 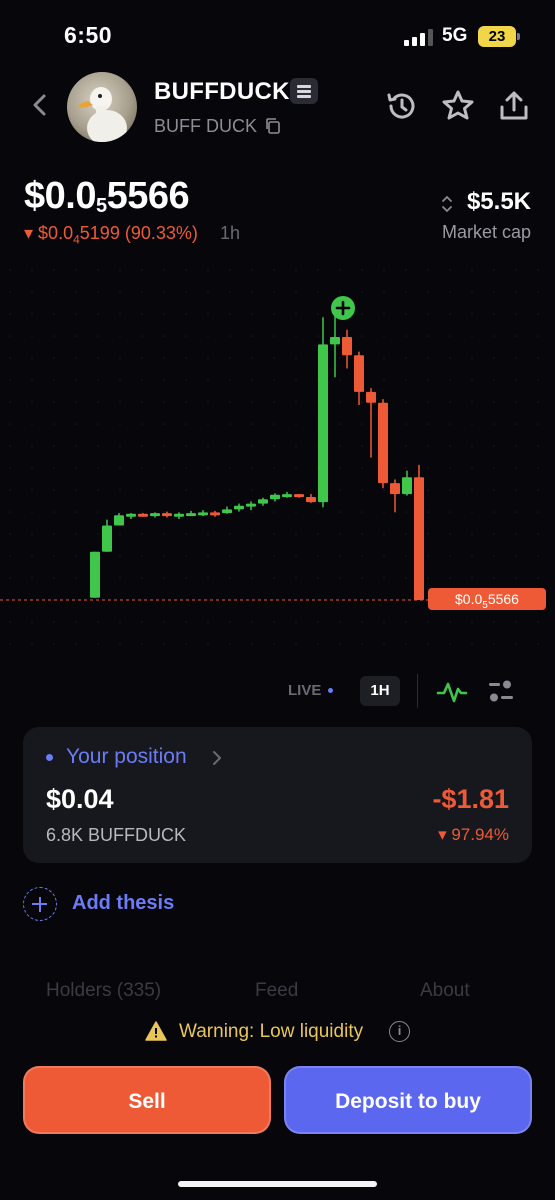 I want to click on add-thesis-icon, so click(x=40, y=904).